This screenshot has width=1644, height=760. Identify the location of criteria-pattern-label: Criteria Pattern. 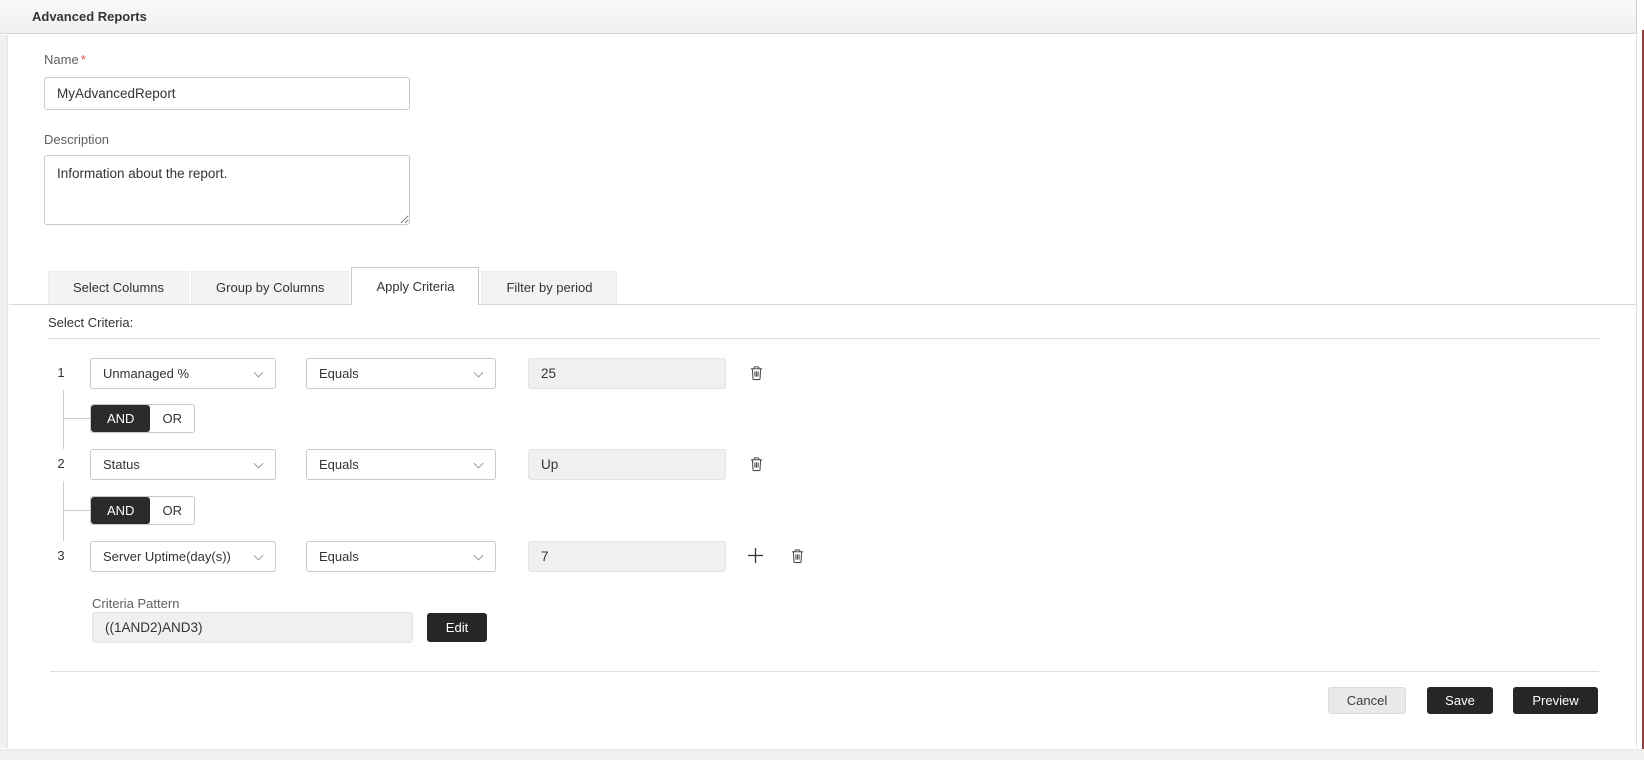
(136, 603).